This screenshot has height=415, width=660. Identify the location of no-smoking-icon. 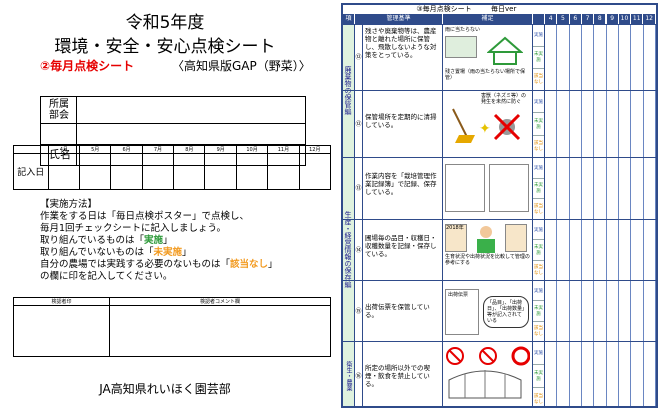
(455, 356).